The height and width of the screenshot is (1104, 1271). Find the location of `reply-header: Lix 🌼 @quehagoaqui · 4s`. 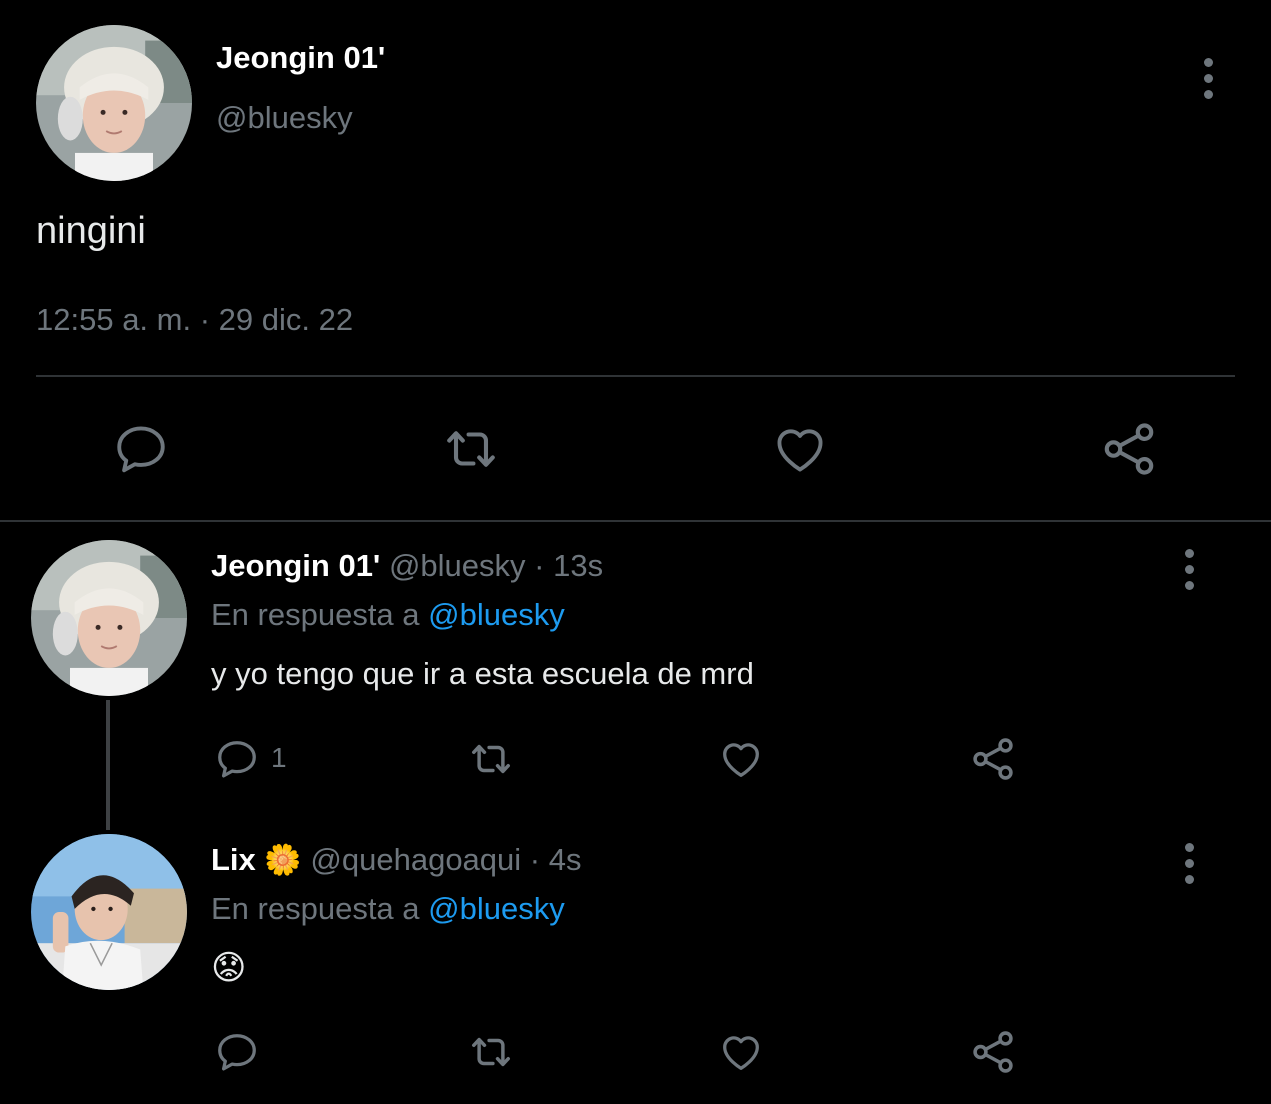

reply-header: Lix 🌼 @quehagoaqui · 4s is located at coordinates (396, 860).